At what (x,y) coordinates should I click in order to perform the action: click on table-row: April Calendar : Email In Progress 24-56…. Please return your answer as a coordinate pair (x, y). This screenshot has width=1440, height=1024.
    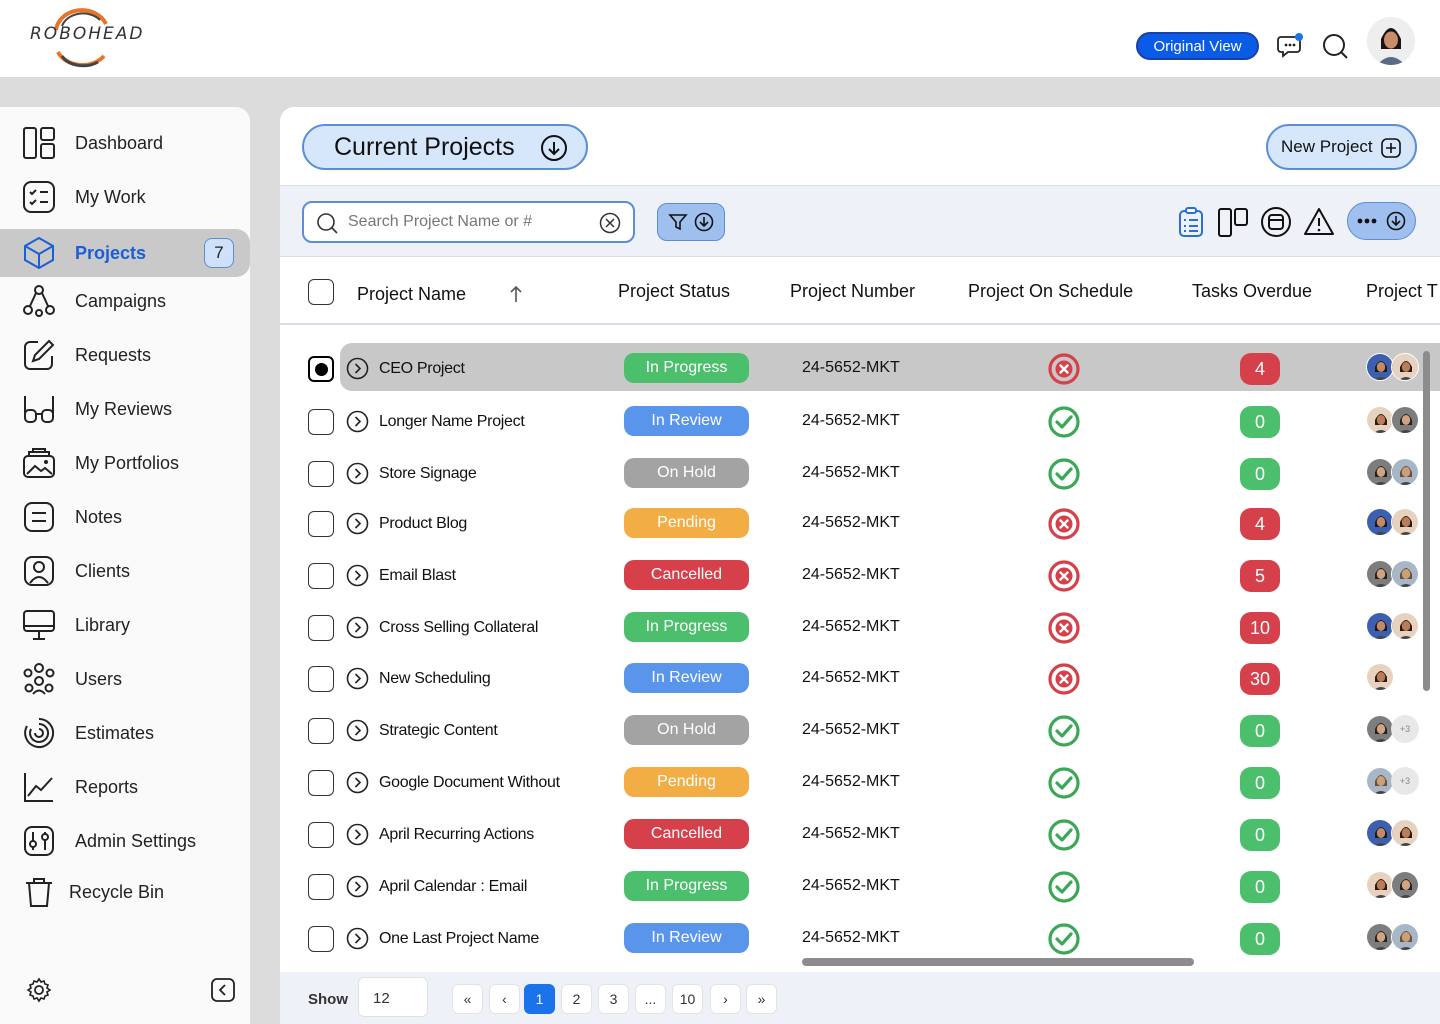
    Looking at the image, I should click on (860, 887).